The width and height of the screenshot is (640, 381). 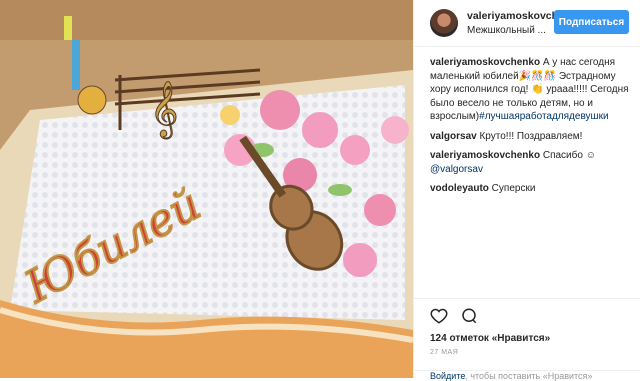 I want to click on login-prompt: Войдите, чтобы поставить «Нравится», so click(x=527, y=375).